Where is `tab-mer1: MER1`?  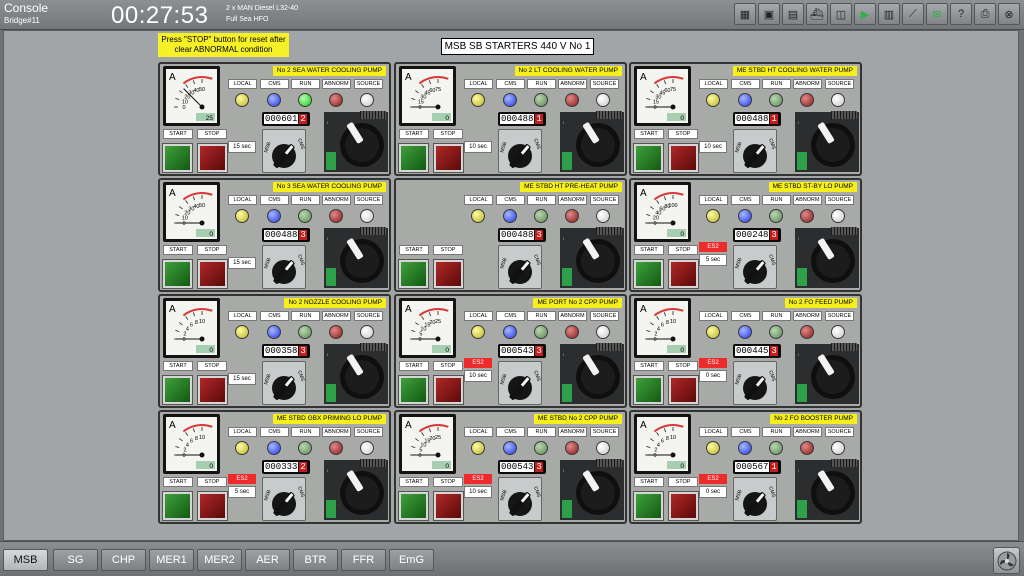
tab-mer1: MER1 is located at coordinates (171, 560).